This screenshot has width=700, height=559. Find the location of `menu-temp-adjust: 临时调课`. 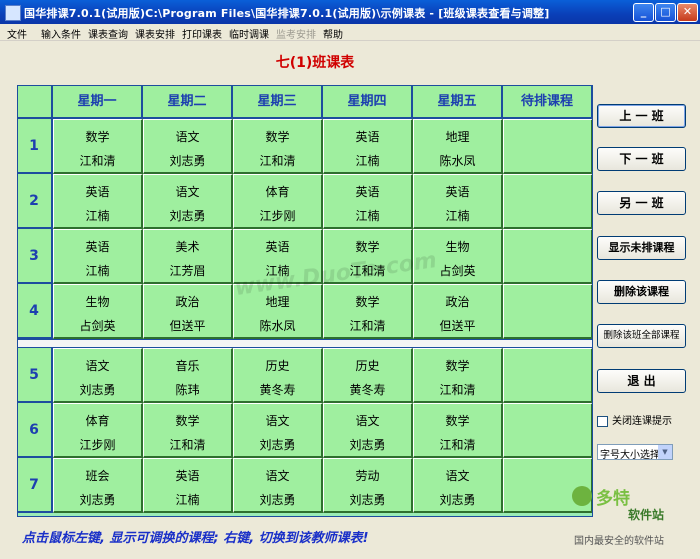

menu-temp-adjust: 临时调课 is located at coordinates (249, 33).